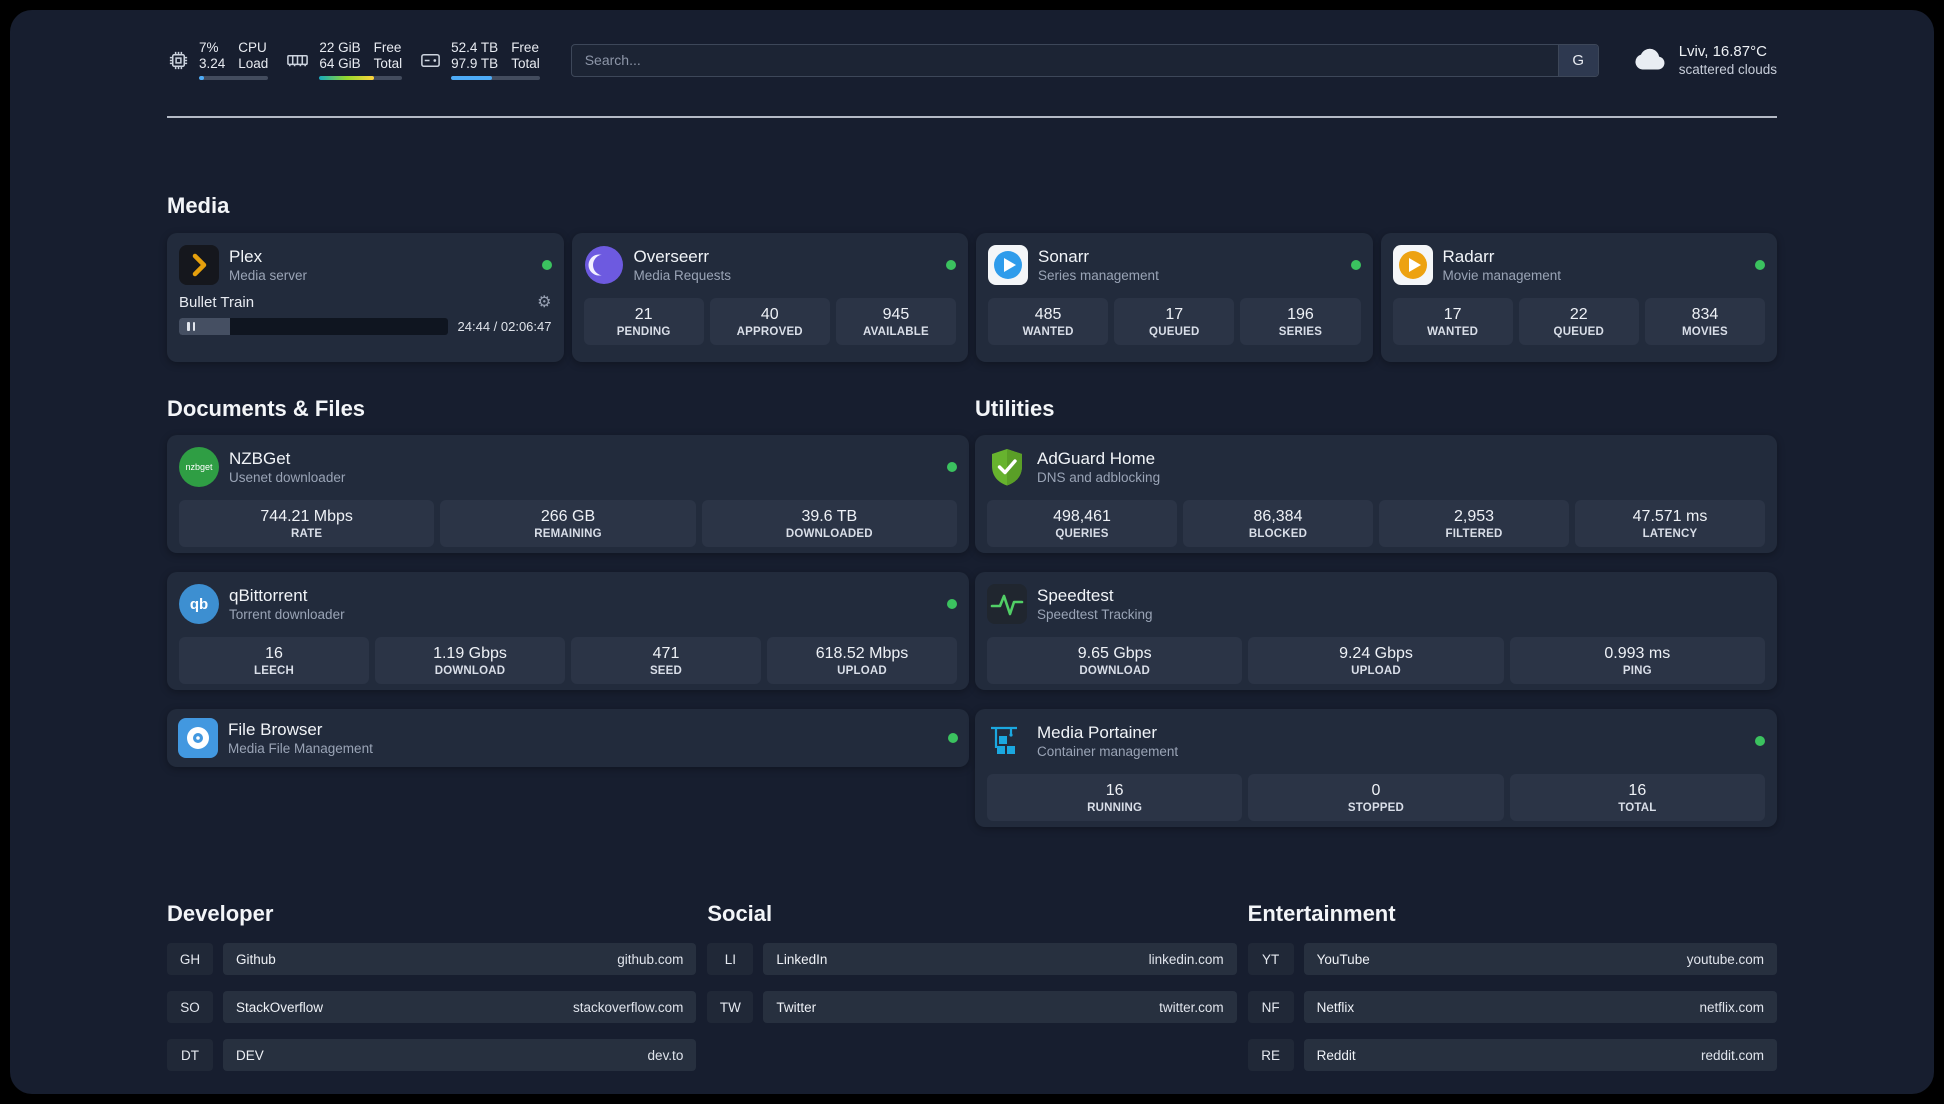 The width and height of the screenshot is (1944, 1104). Describe the element at coordinates (1474, 533) in the screenshot. I see `stat-label: FILTERED` at that location.